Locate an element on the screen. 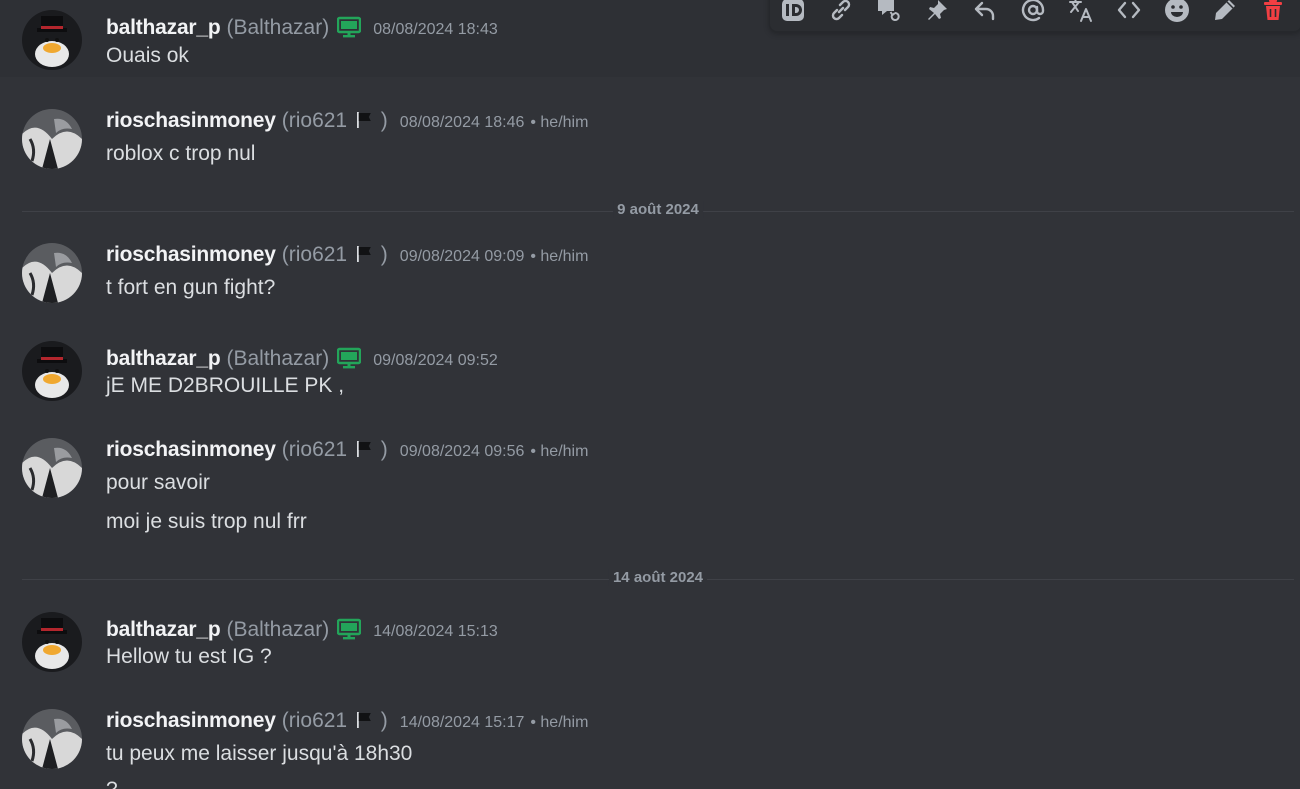 Image resolution: width=1300 pixels, height=789 pixels. message-content: pour savoir is located at coordinates (158, 482).